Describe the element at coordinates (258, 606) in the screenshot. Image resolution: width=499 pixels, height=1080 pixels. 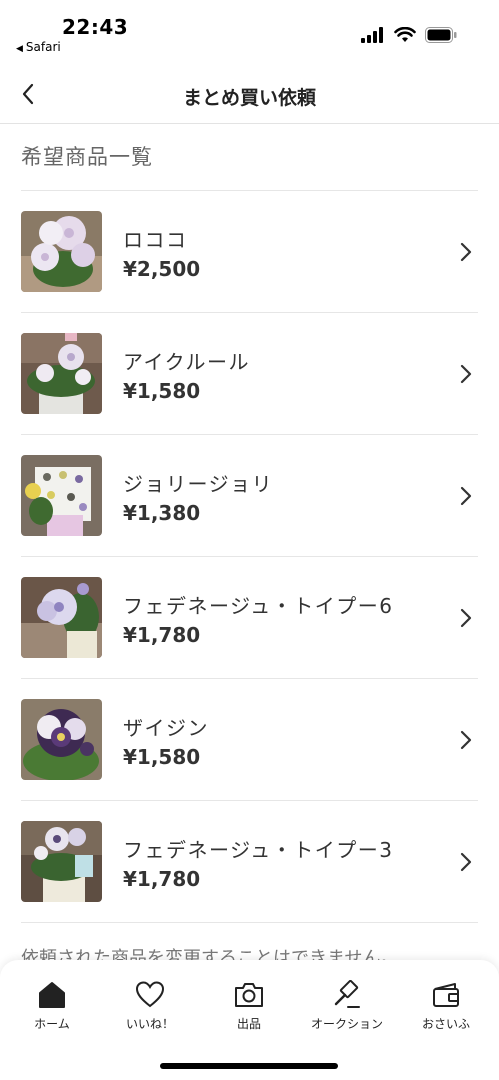
I see `product-name: フェデネージュ・トイプー6` at that location.